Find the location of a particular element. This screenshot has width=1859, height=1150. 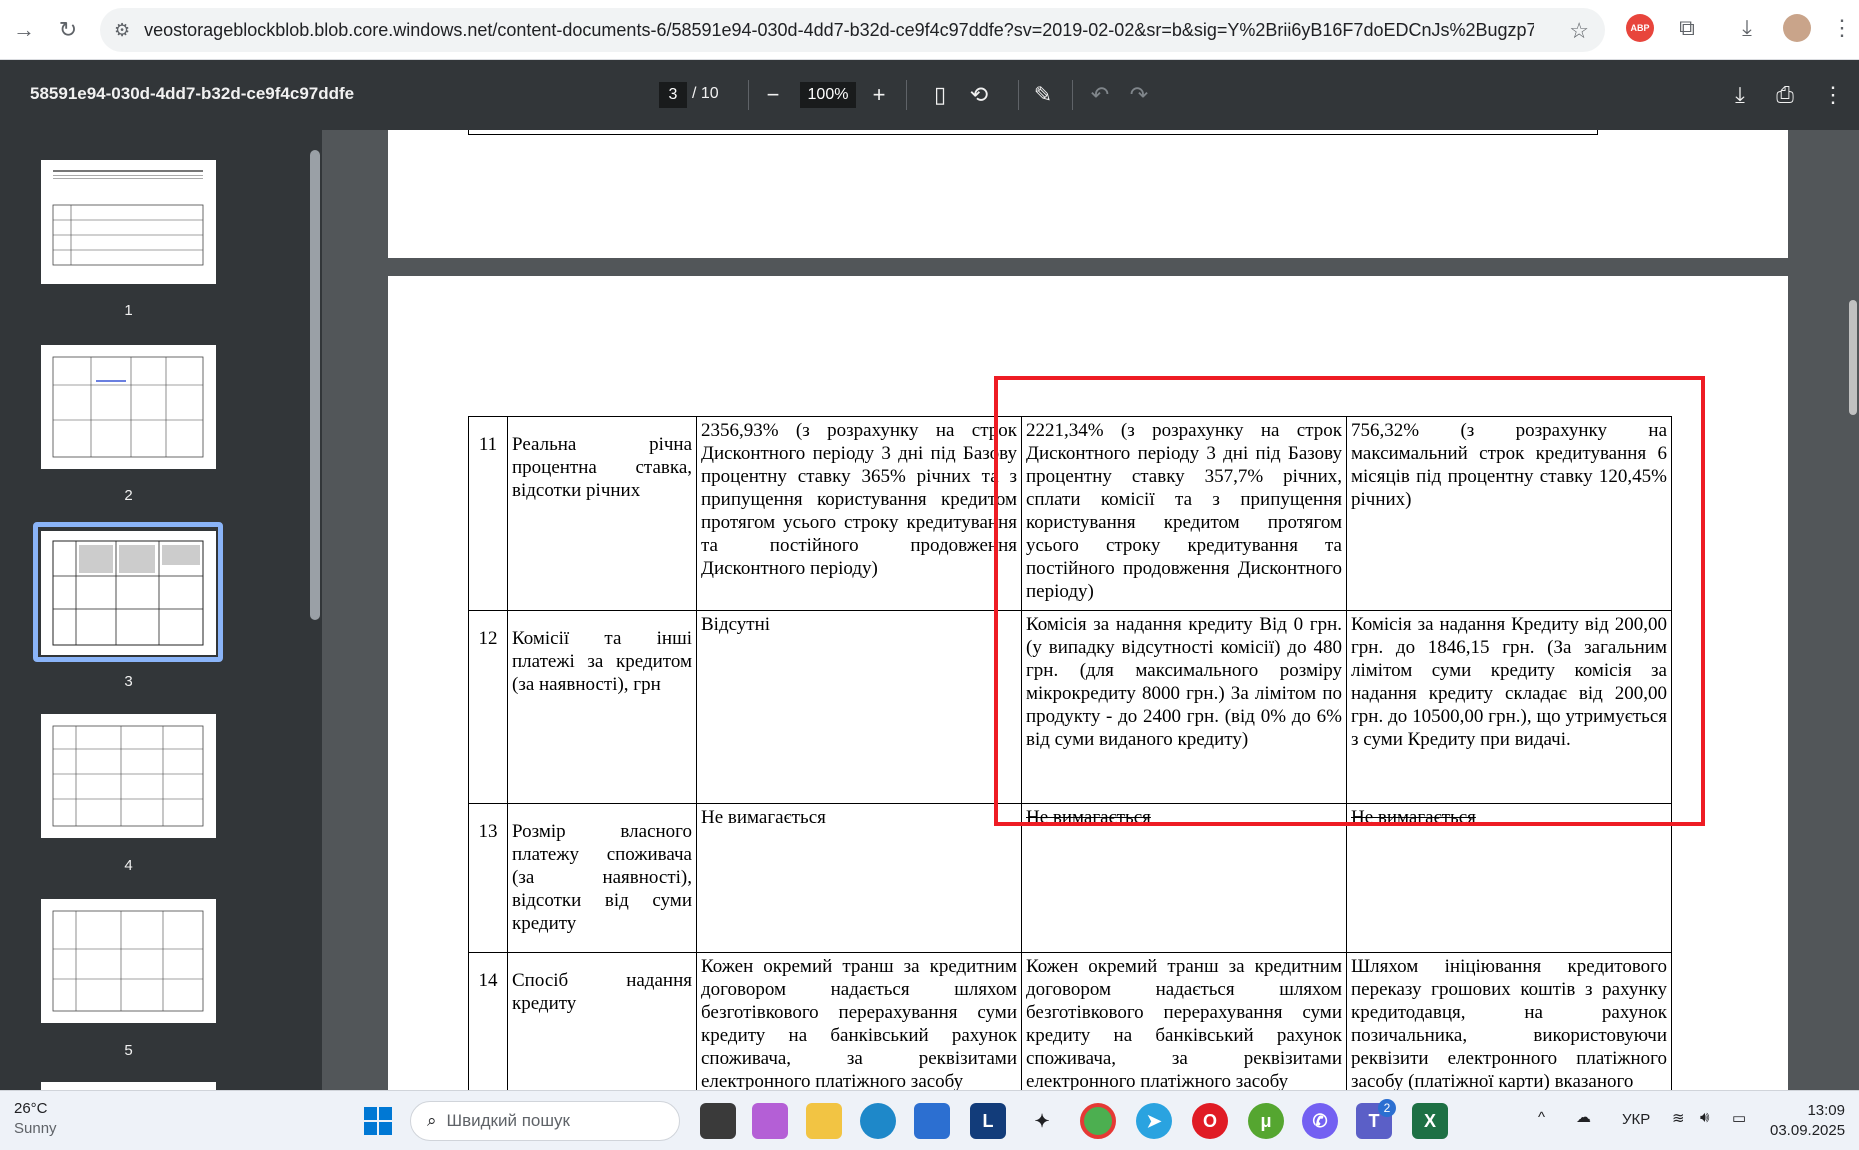

site-info-icon: ⚙ is located at coordinates (122, 30).